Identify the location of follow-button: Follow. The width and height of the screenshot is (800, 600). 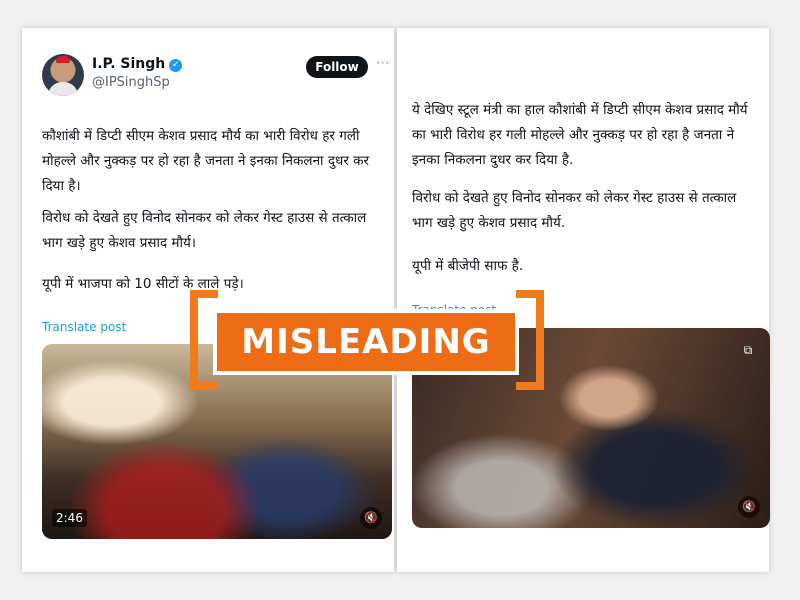
(337, 67).